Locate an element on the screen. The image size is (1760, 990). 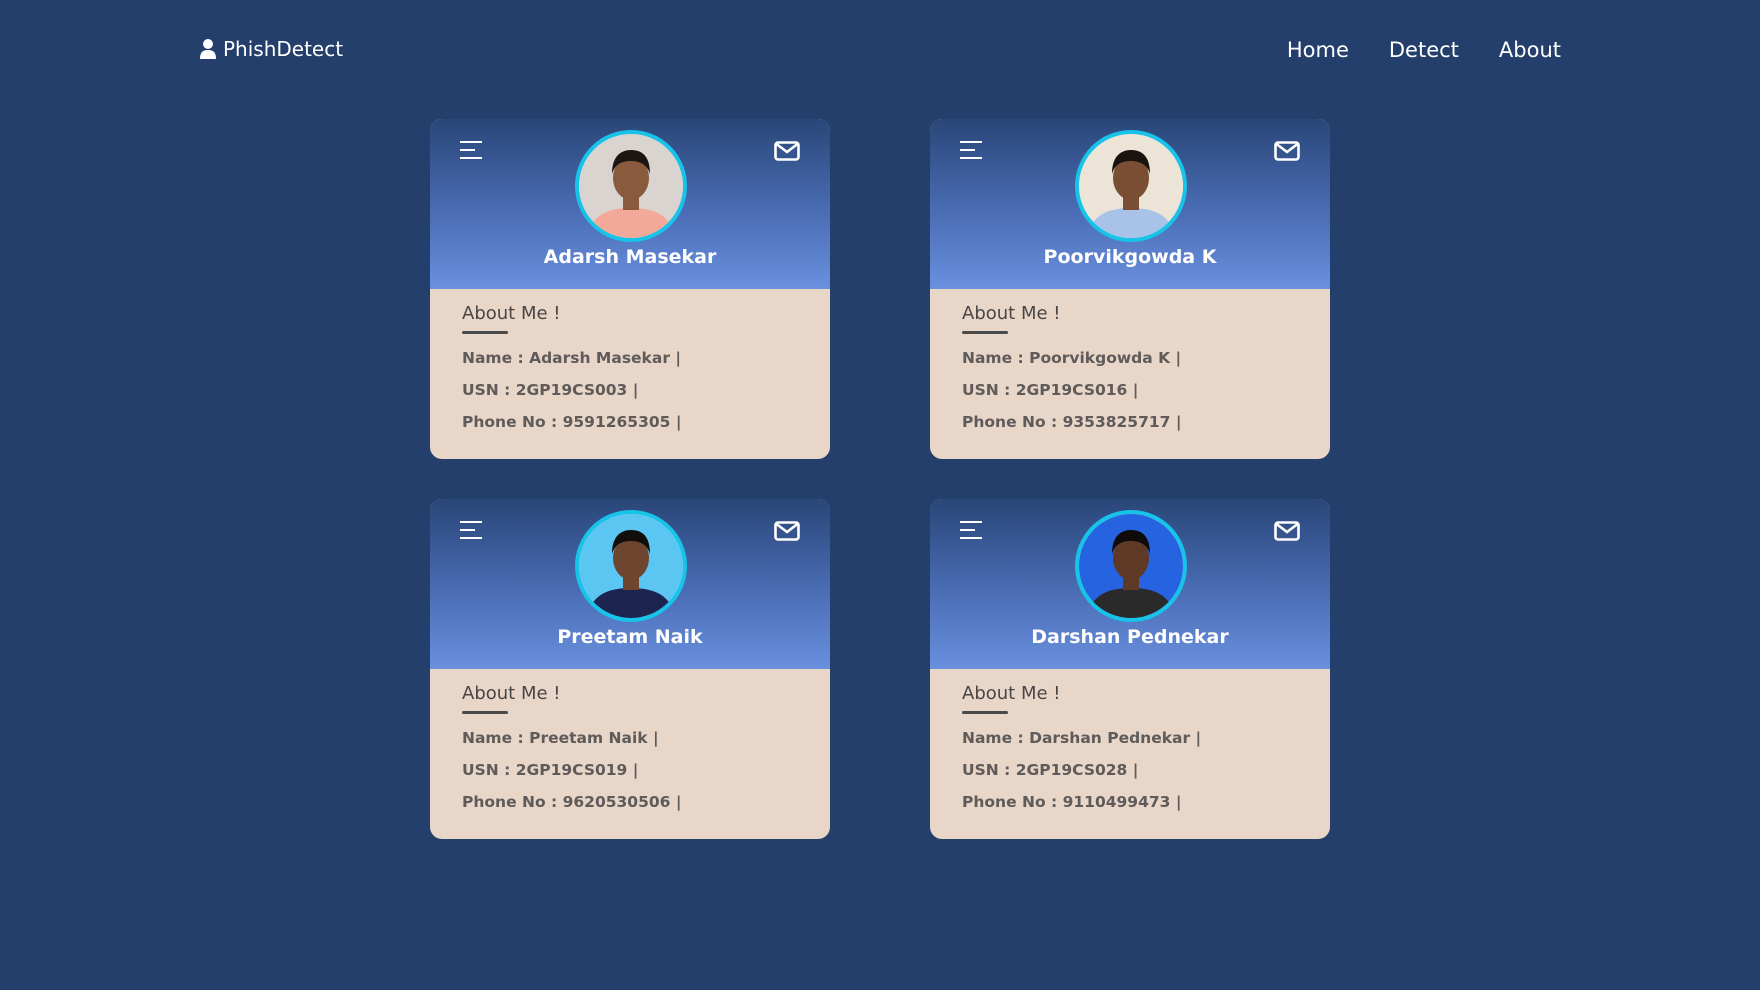
profile-card-3: Preetam Naik About Me ! Name is located at coordinates (630, 669).